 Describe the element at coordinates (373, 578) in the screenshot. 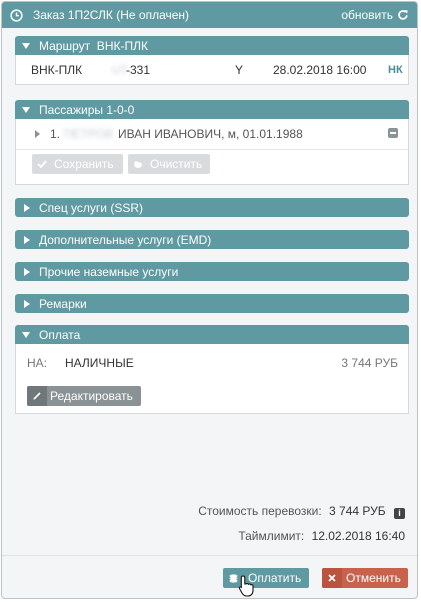

I see `cancel-label: Отменить` at that location.